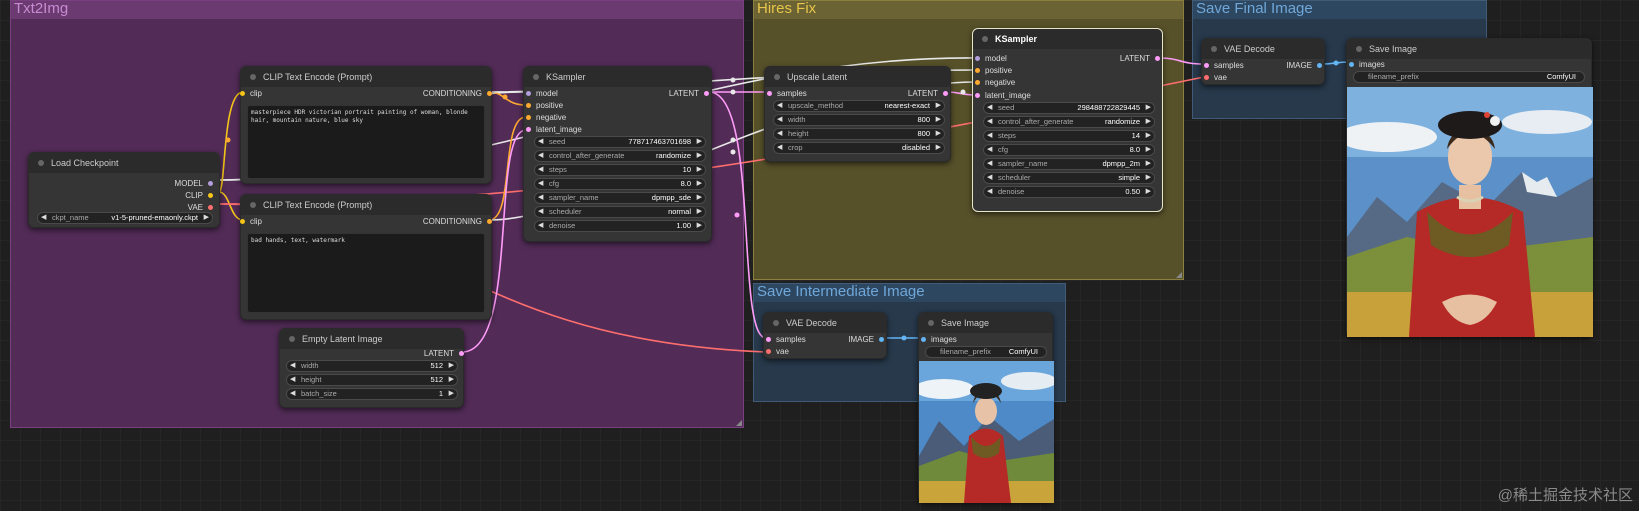 This screenshot has height=511, width=1639. Describe the element at coordinates (1069, 178) in the screenshot. I see `widget-scheduler: ◀ scheduler simple ▶` at that location.